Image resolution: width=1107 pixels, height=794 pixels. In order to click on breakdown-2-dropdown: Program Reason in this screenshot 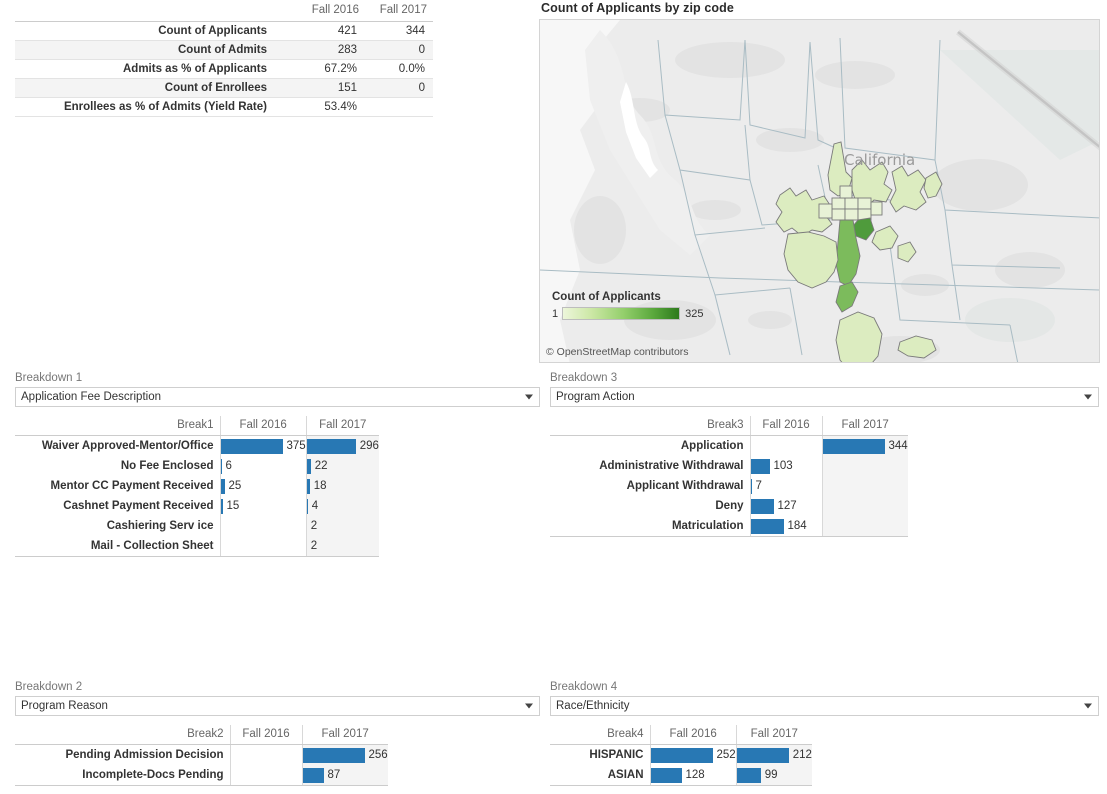, I will do `click(277, 706)`.